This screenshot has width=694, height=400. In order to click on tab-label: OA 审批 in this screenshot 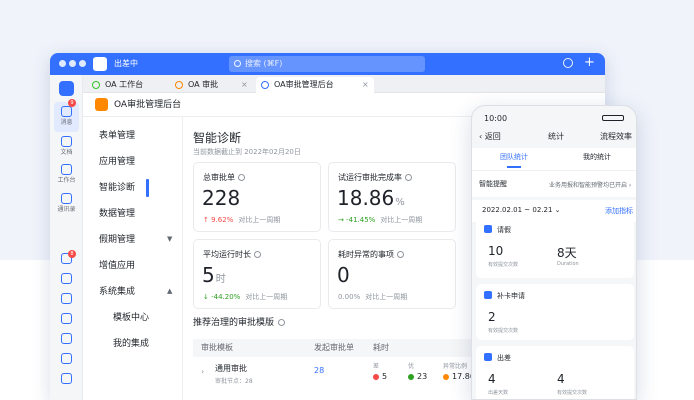, I will do `click(203, 84)`.